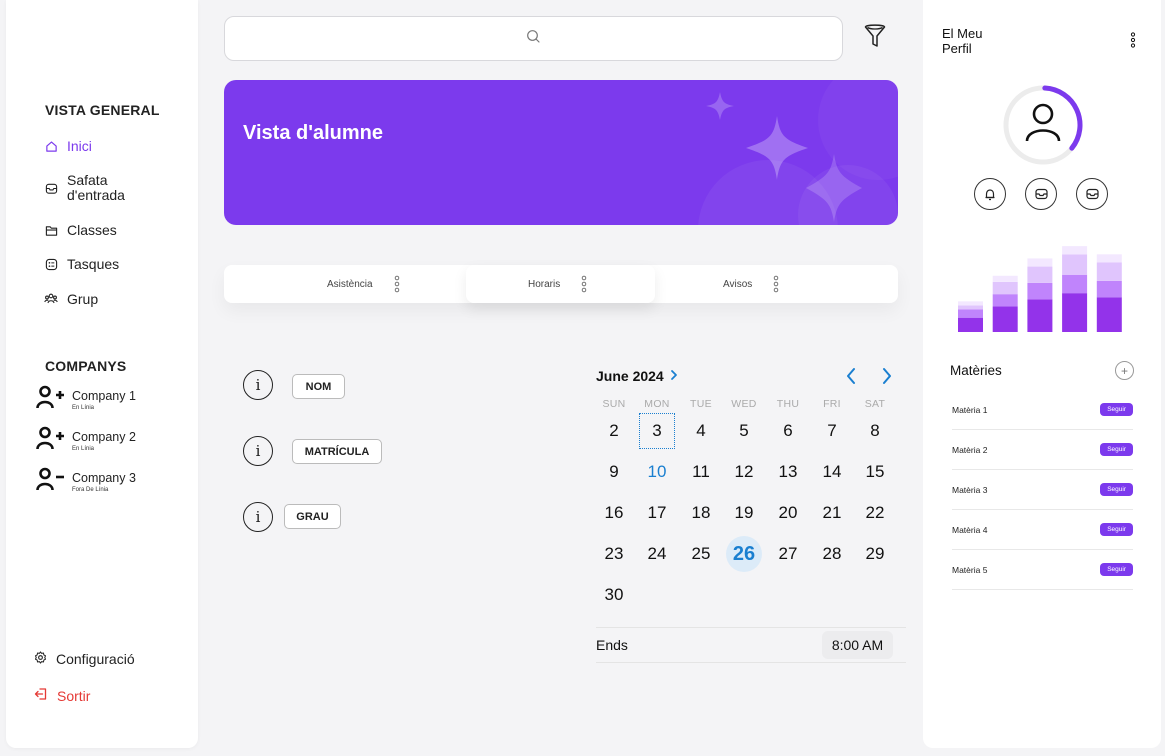 The width and height of the screenshot is (1165, 756). I want to click on sidebar-item-tasks: Tasques, so click(81, 264).